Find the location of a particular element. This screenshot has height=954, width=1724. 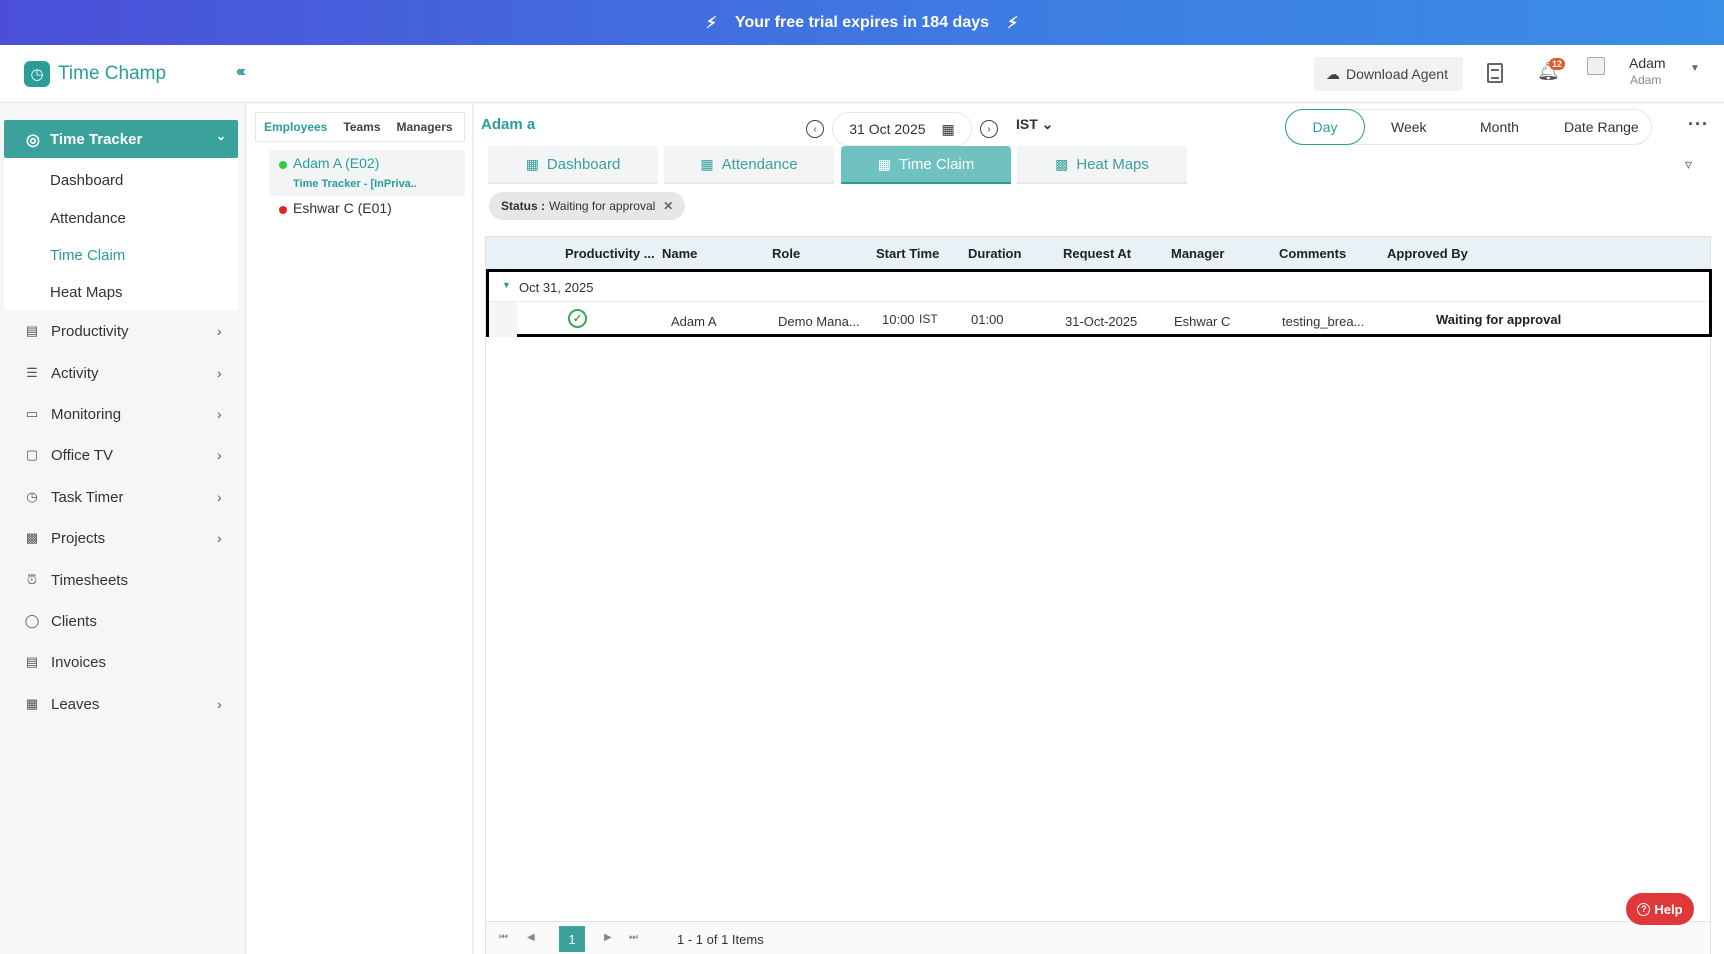

sidebar-item-label: Clients is located at coordinates (74, 621).